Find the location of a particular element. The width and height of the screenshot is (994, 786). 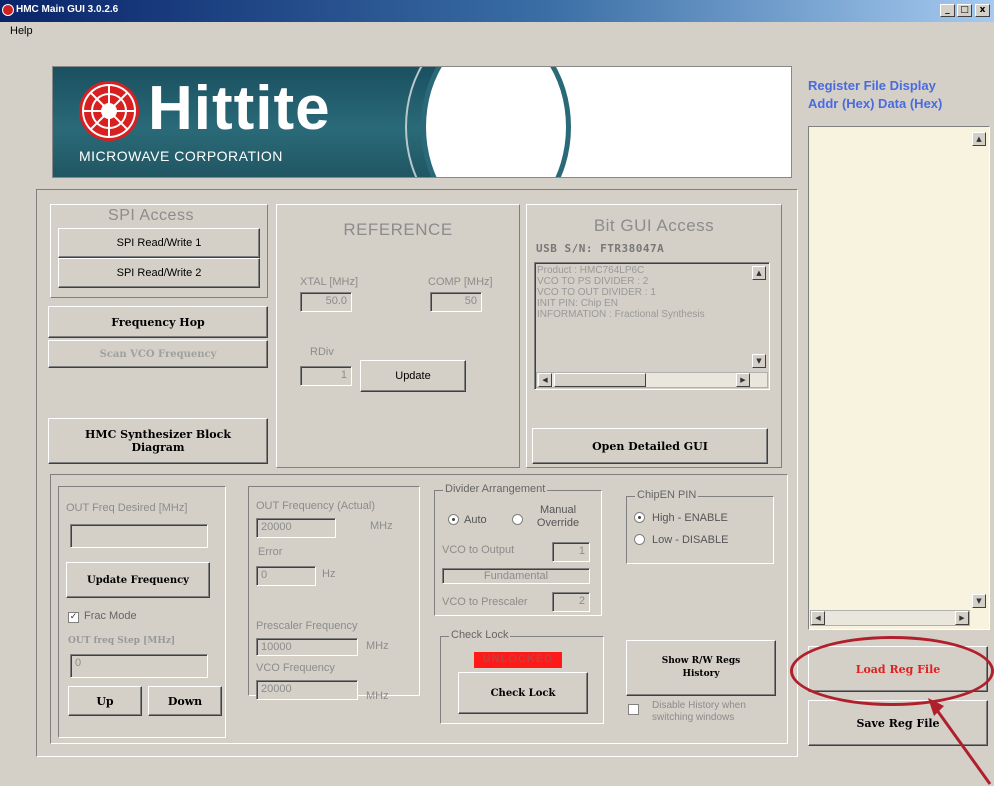

chipen-high-label: High - ENABLE is located at coordinates (690, 518).